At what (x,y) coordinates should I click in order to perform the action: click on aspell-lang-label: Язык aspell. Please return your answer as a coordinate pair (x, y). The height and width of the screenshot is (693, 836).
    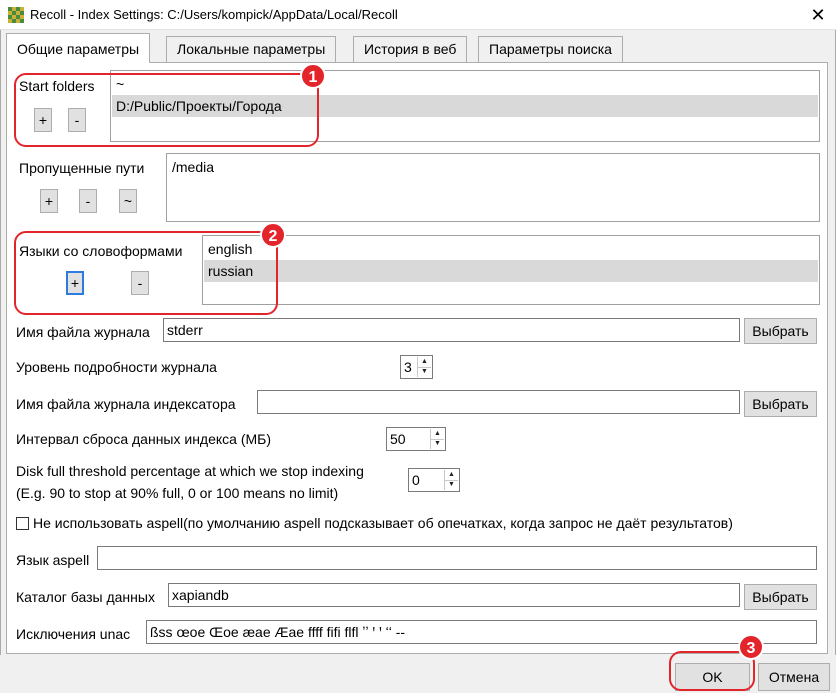
    Looking at the image, I should click on (53, 560).